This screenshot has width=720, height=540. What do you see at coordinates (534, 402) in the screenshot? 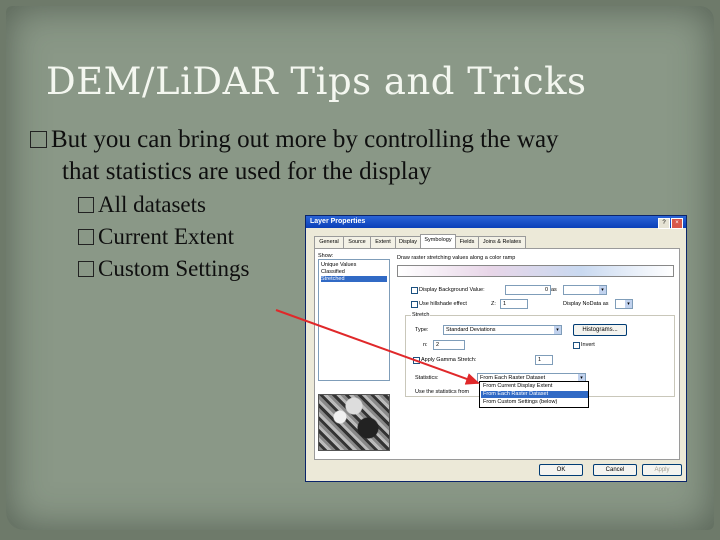
I see `option-custom-settings: From Custom Settings (below)` at bounding box center [534, 402].